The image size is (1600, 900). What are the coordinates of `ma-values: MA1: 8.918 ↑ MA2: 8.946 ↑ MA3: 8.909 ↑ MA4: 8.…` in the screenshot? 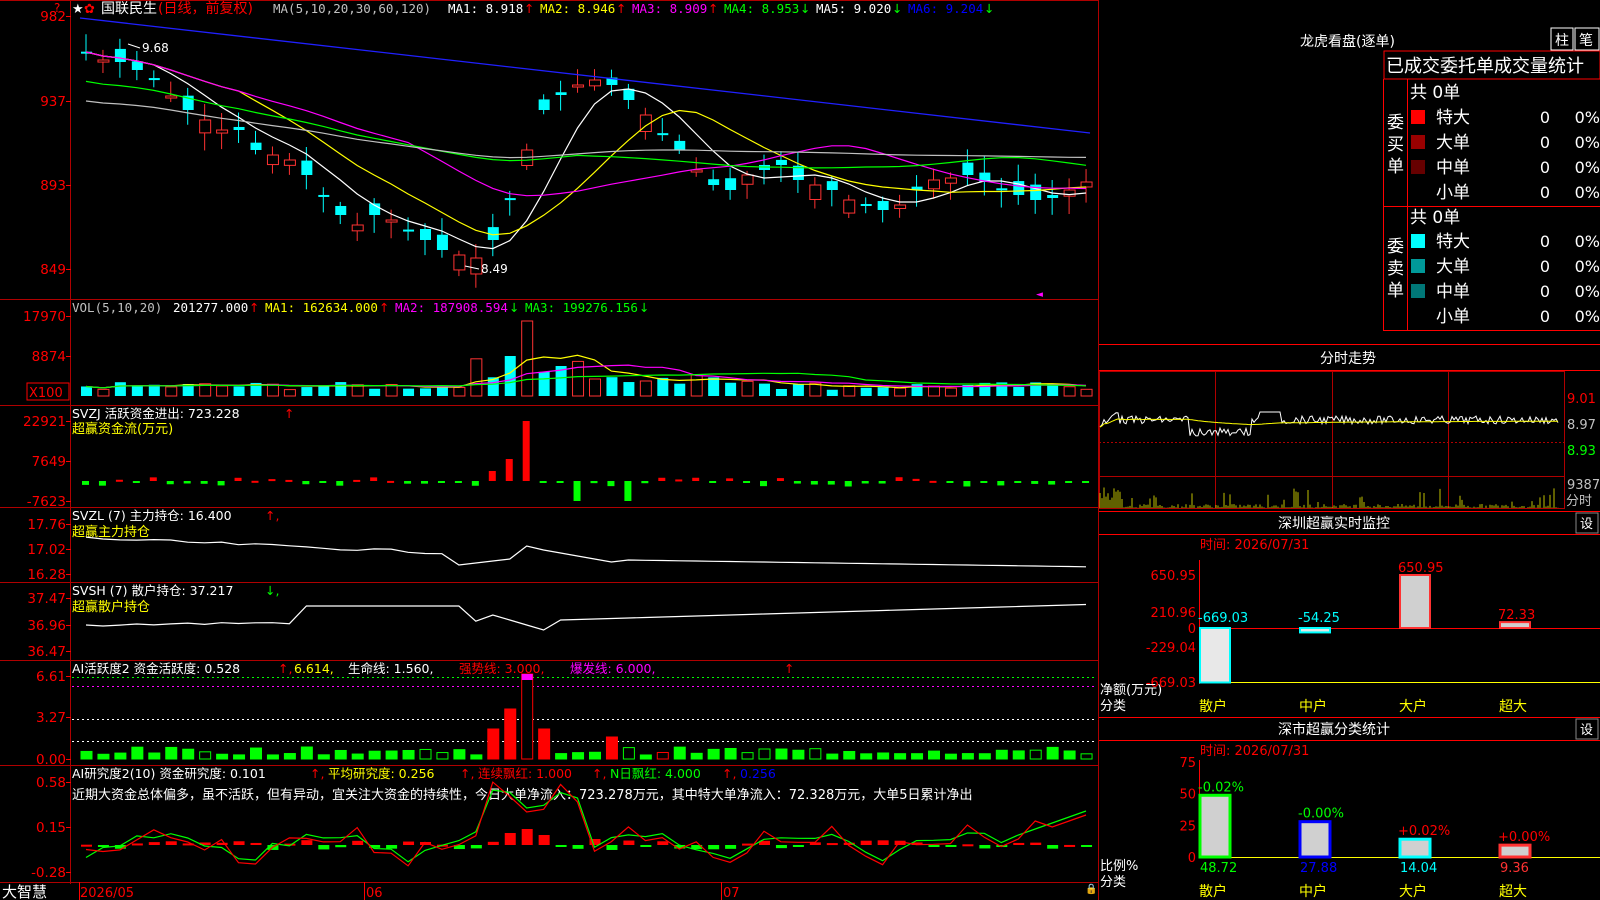 It's located at (721, 8).